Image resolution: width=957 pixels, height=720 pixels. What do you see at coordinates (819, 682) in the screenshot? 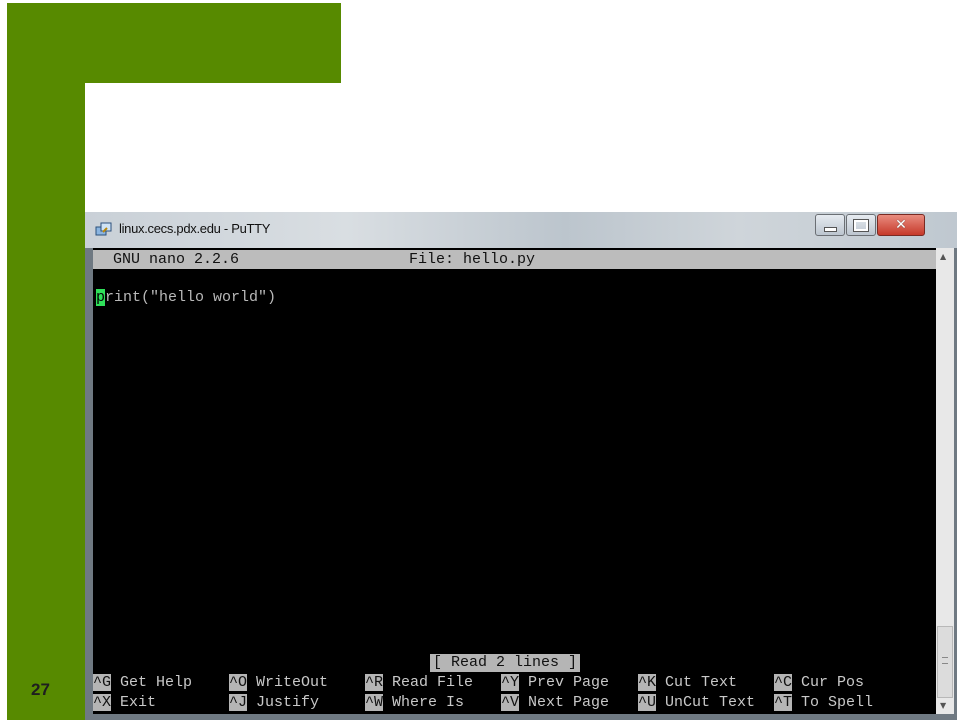
I see `shortcut-cur-pos: ^C Cur Pos` at bounding box center [819, 682].